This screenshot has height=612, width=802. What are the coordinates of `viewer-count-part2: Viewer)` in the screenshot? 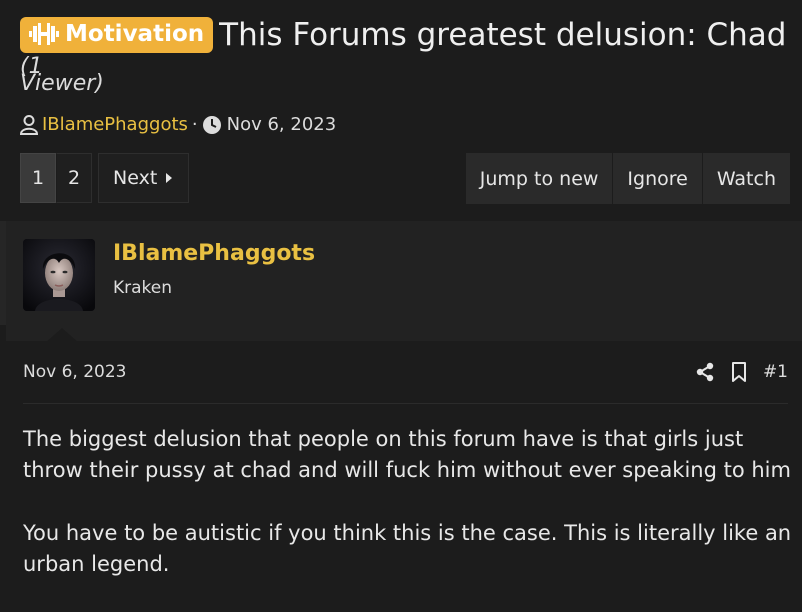 It's located at (62, 83).